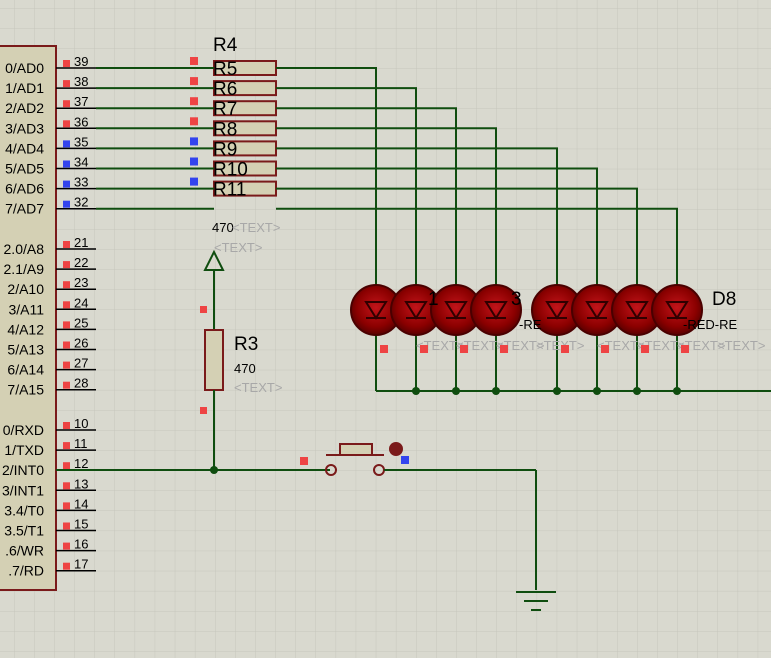 The height and width of the screenshot is (658, 771). What do you see at coordinates (24, 249) in the screenshot?
I see `port2-pin-signal: 2.0/A8` at bounding box center [24, 249].